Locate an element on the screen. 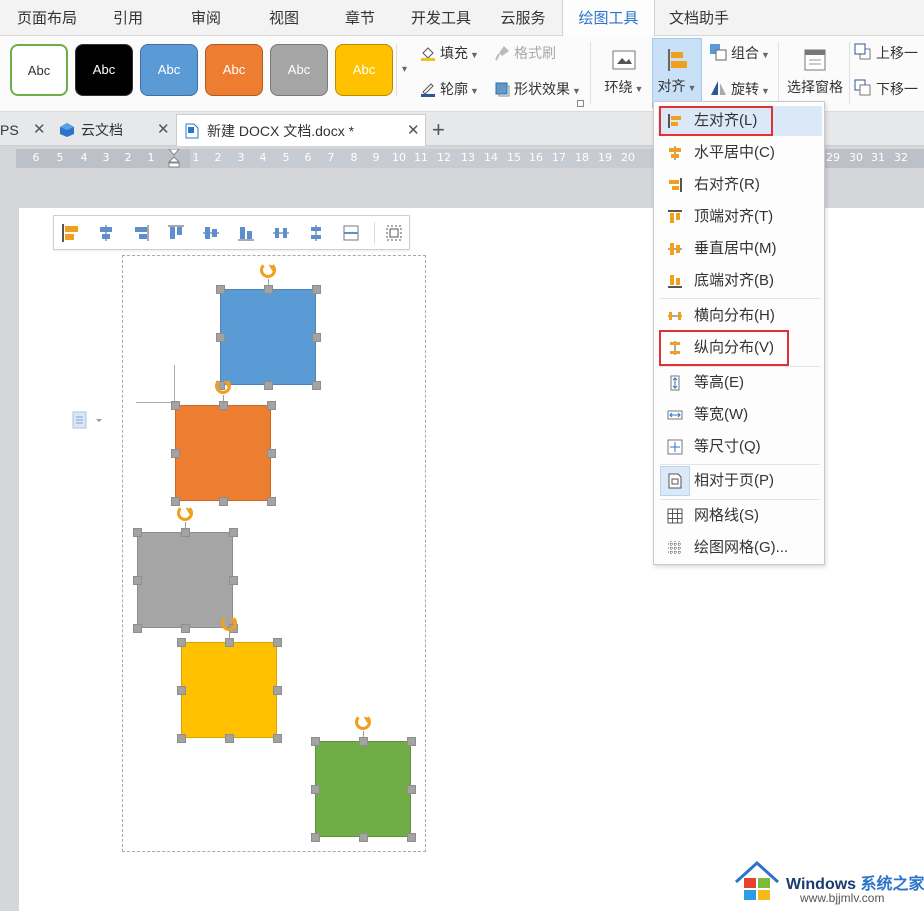  tab-review: 审阅 is located at coordinates (206, 18).